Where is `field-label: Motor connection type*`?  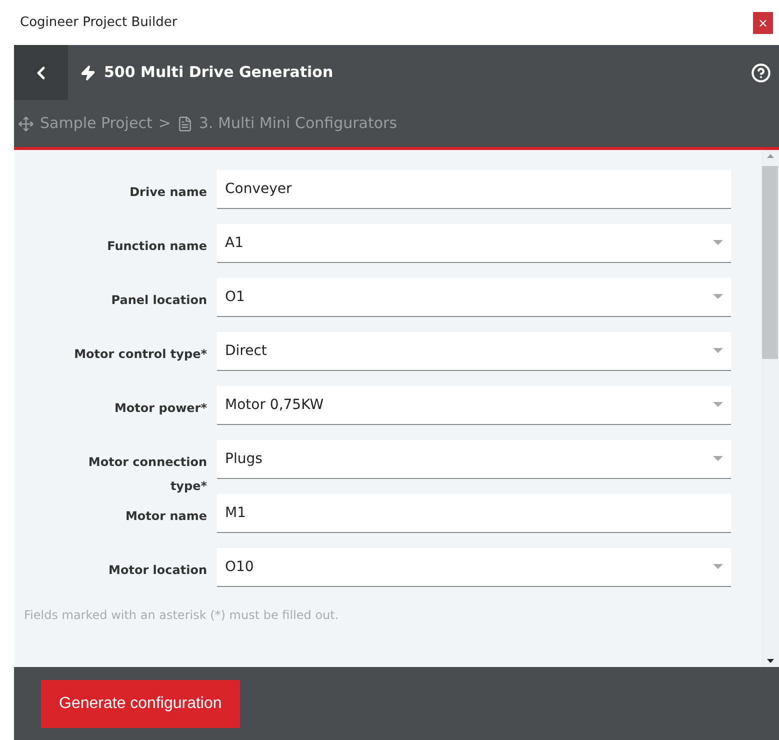
field-label: Motor connection type* is located at coordinates (147, 474).